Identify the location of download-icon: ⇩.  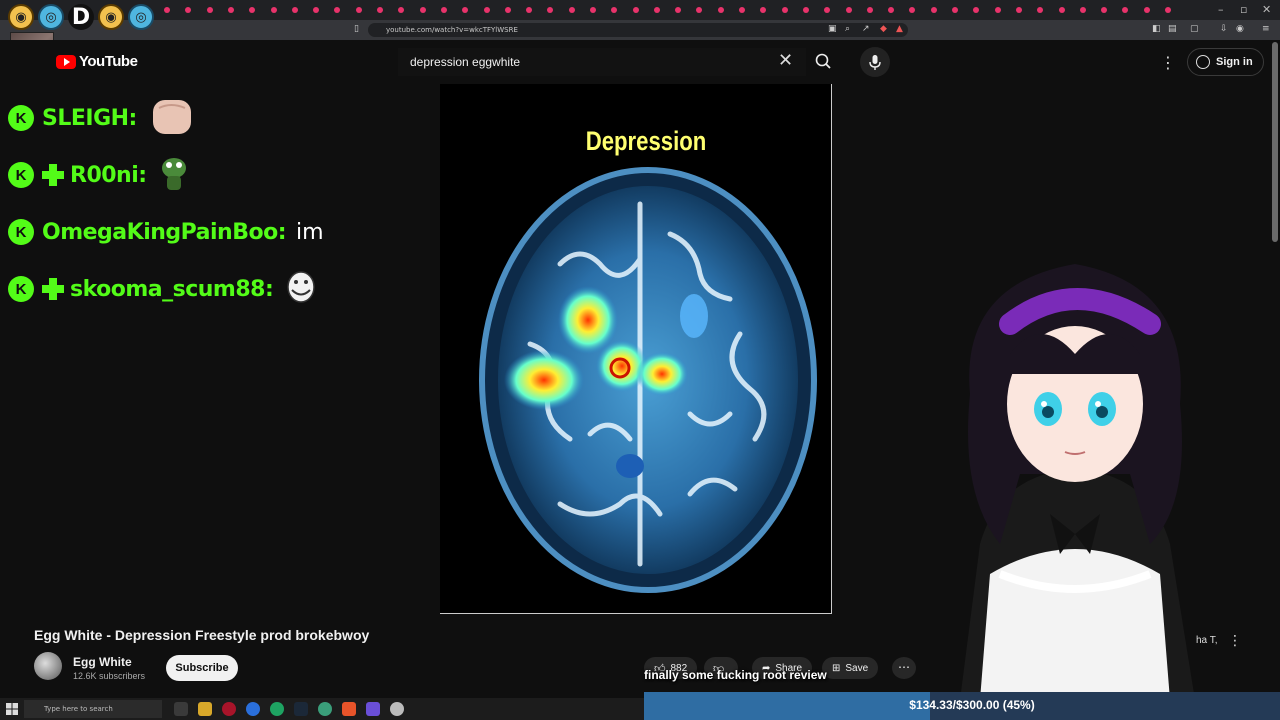
(1224, 29).